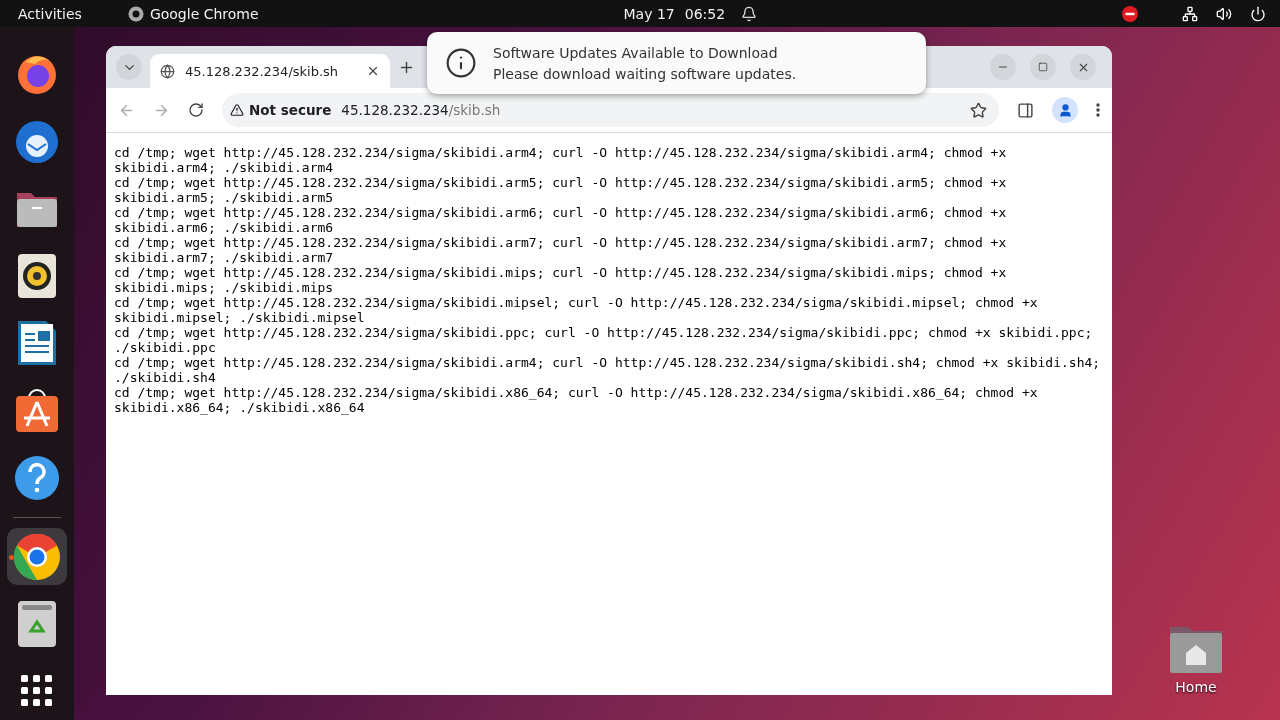 The image size is (1280, 720). I want to click on app-grid-icon, so click(37, 691).